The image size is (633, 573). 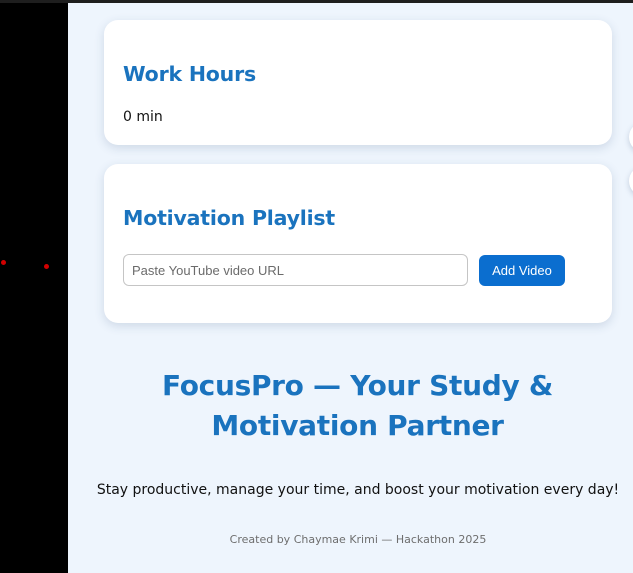 I want to click on playlist-title: Motivation Playlist, so click(x=229, y=218).